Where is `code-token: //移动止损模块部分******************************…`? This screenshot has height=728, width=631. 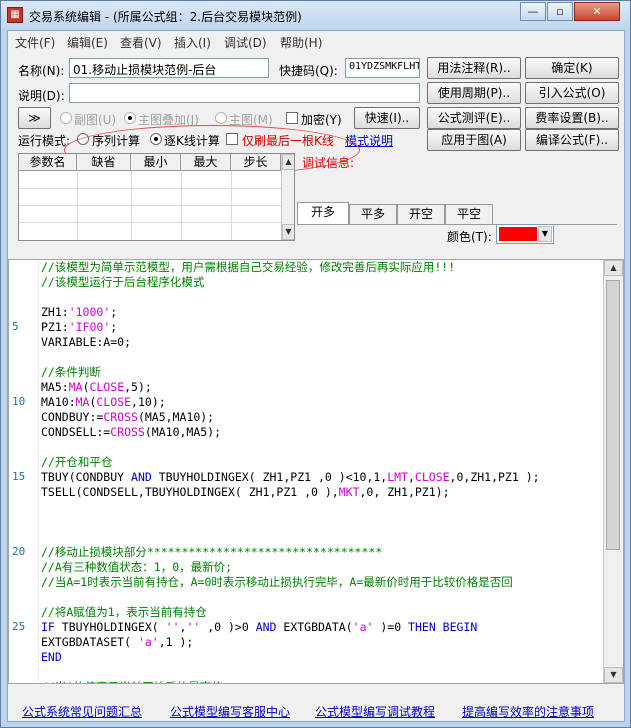
code-token: //移动止损模块部分******************************… is located at coordinates (212, 552).